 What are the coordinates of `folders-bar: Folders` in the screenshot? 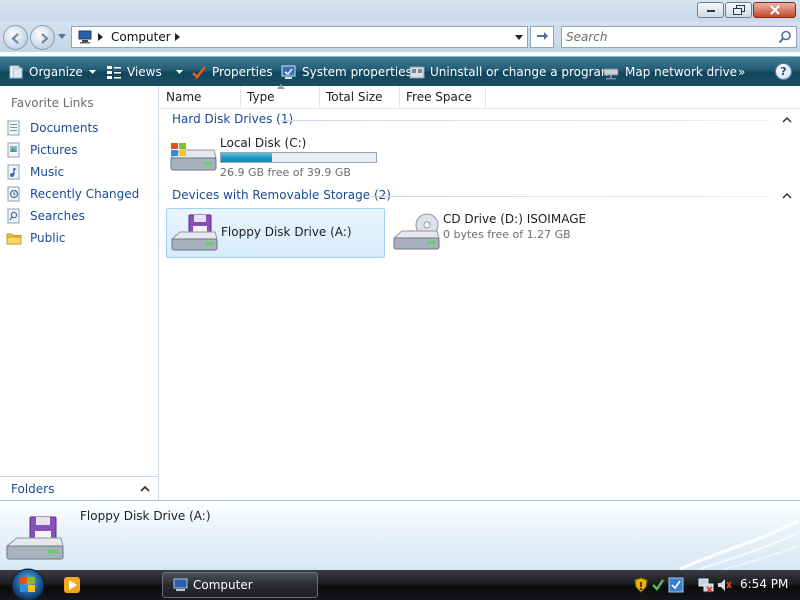 It's located at (79, 488).